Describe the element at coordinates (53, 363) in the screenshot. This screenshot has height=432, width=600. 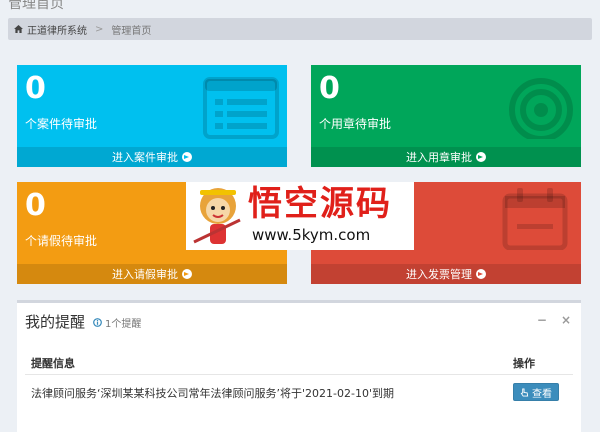
I see `column-header-message: 提醒信息` at that location.